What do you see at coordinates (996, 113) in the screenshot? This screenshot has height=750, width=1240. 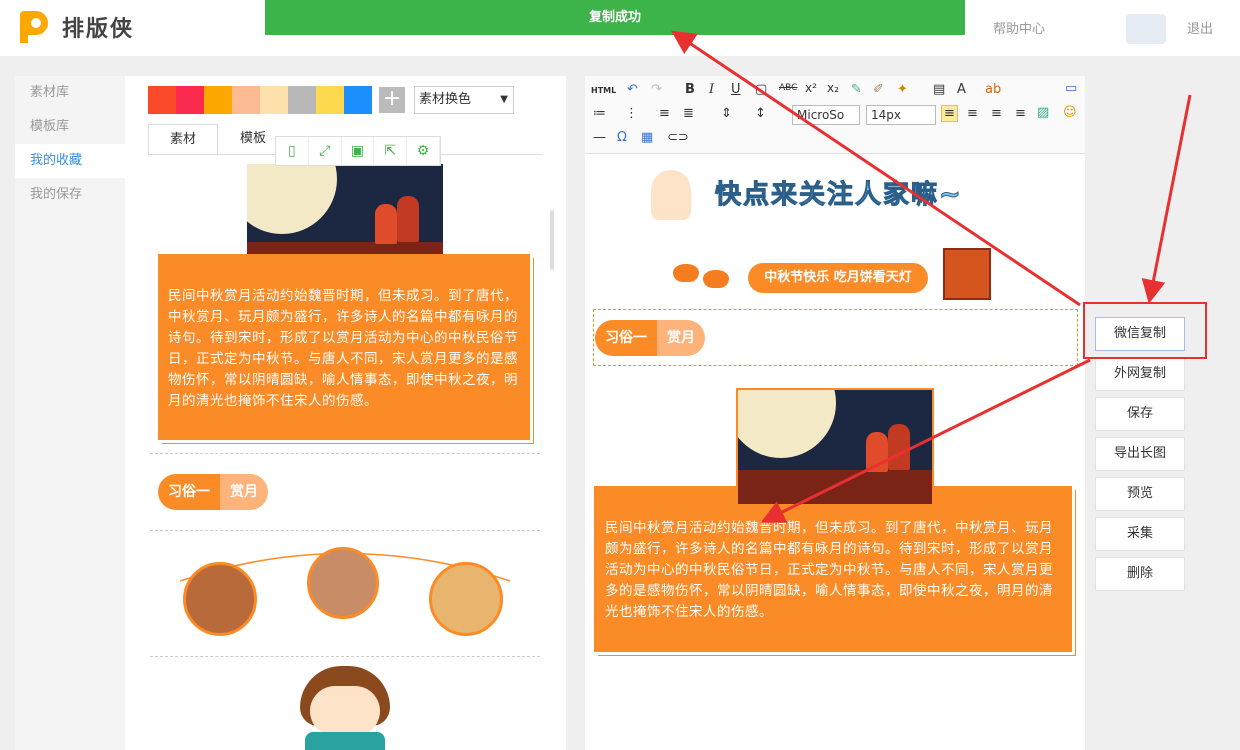 I see `align-right-icon: ≡` at bounding box center [996, 113].